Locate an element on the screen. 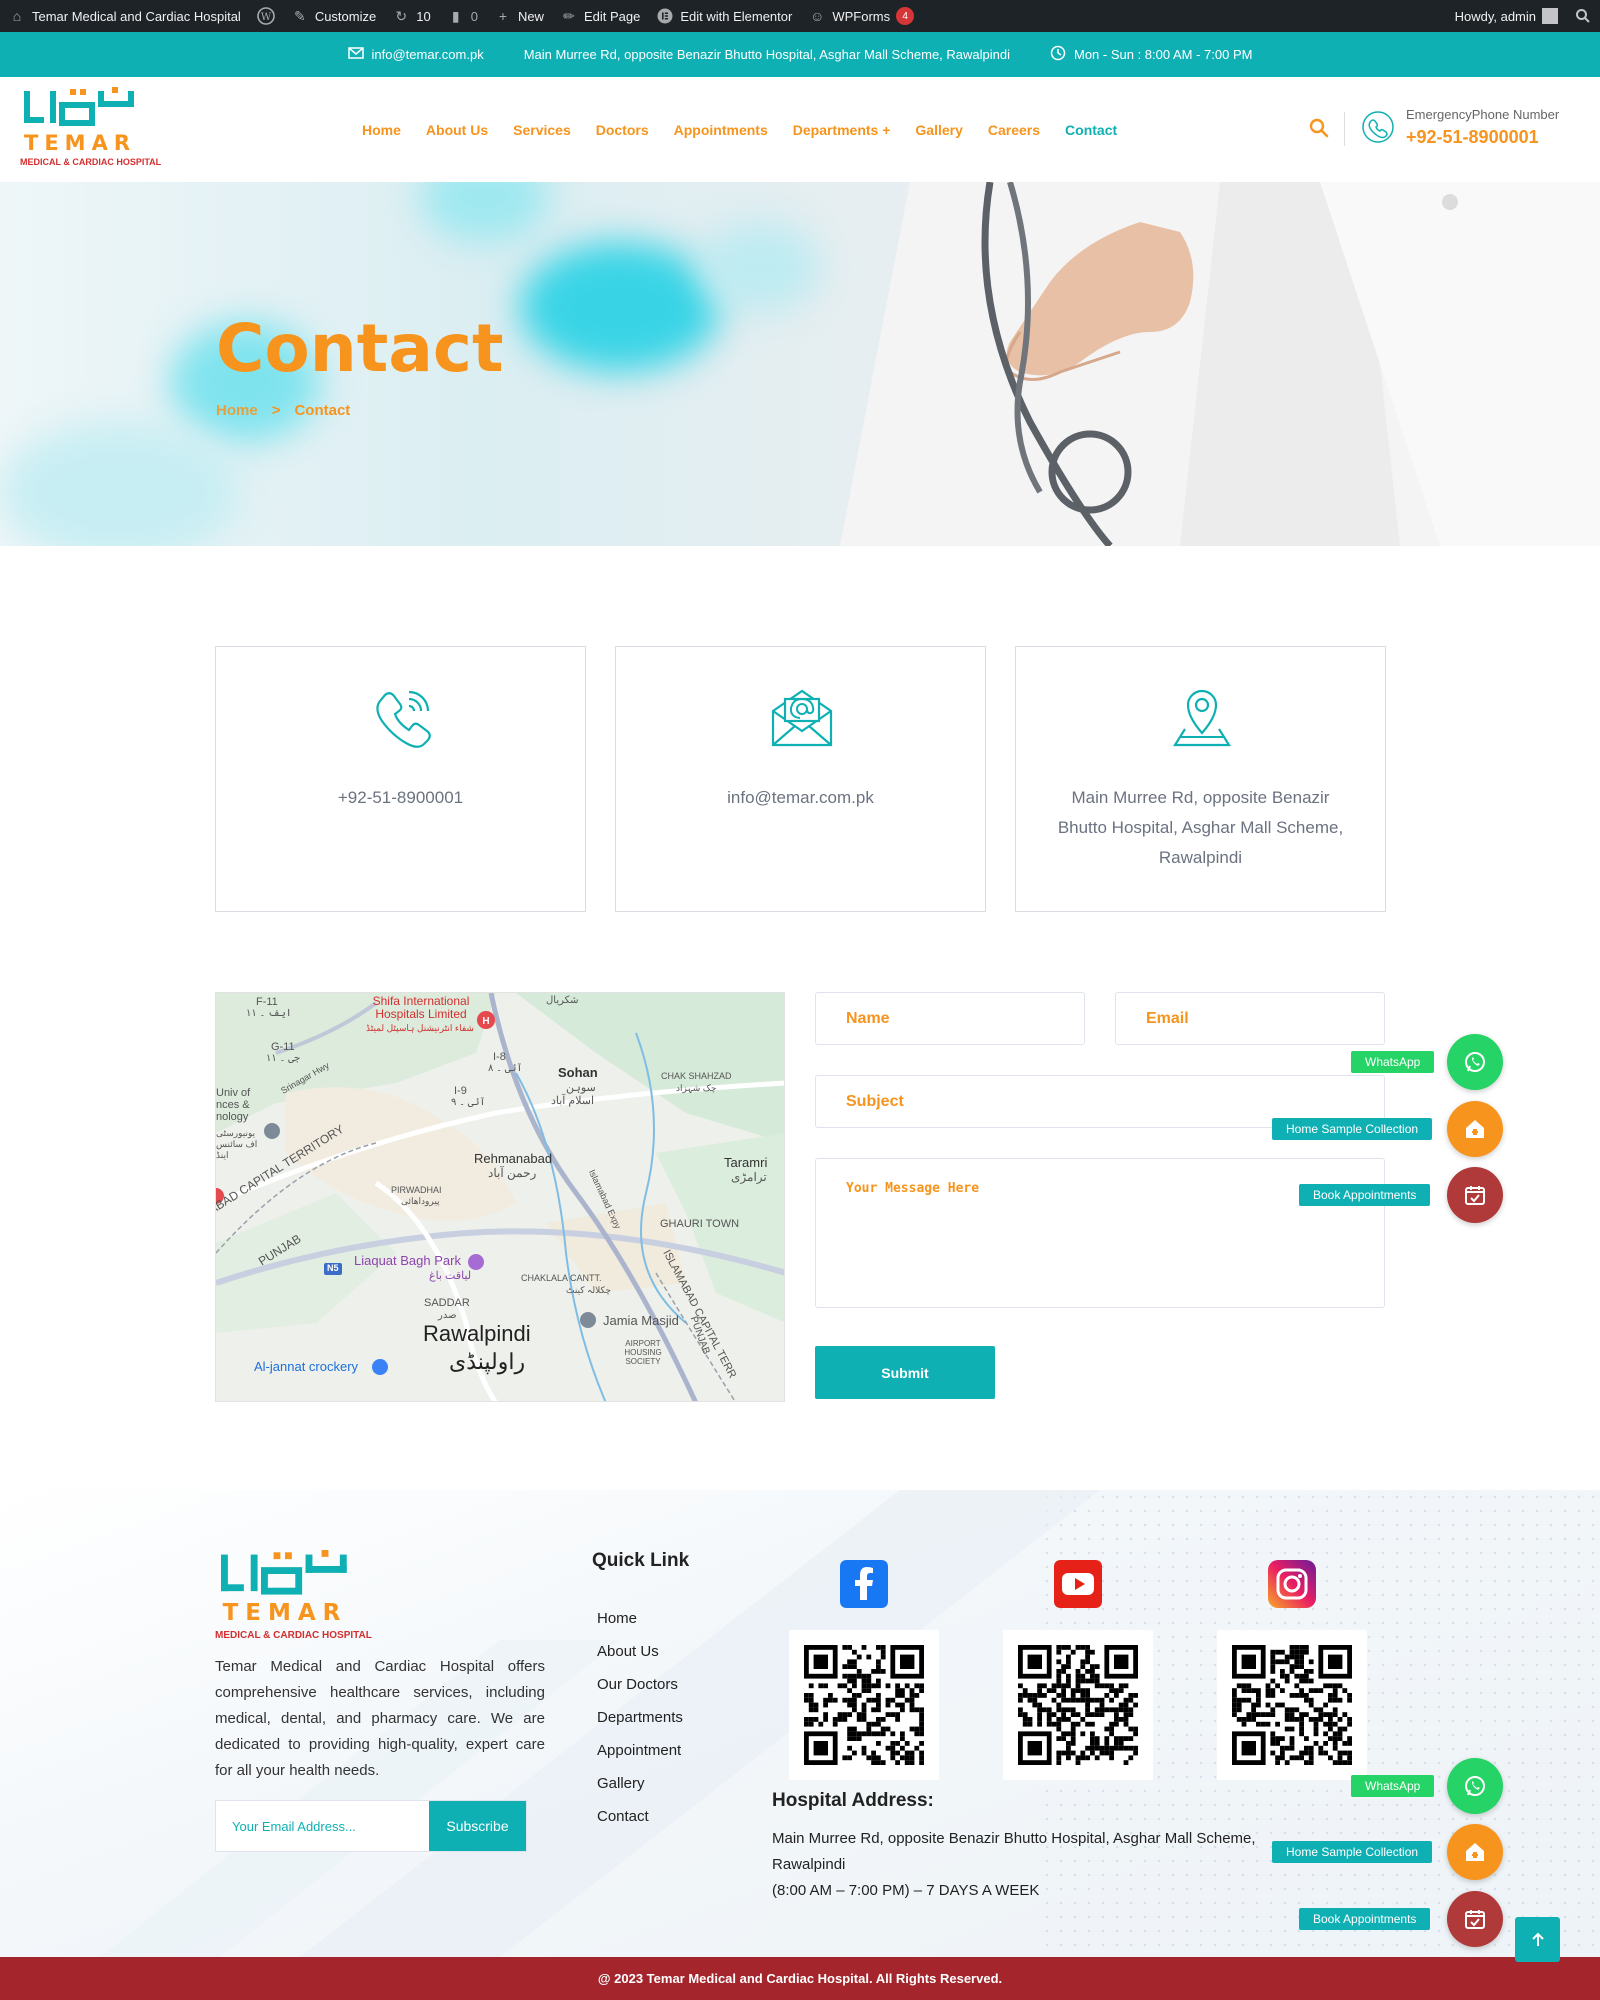 The width and height of the screenshot is (1600, 2000). youtube-qr-code is located at coordinates (1078, 1705).